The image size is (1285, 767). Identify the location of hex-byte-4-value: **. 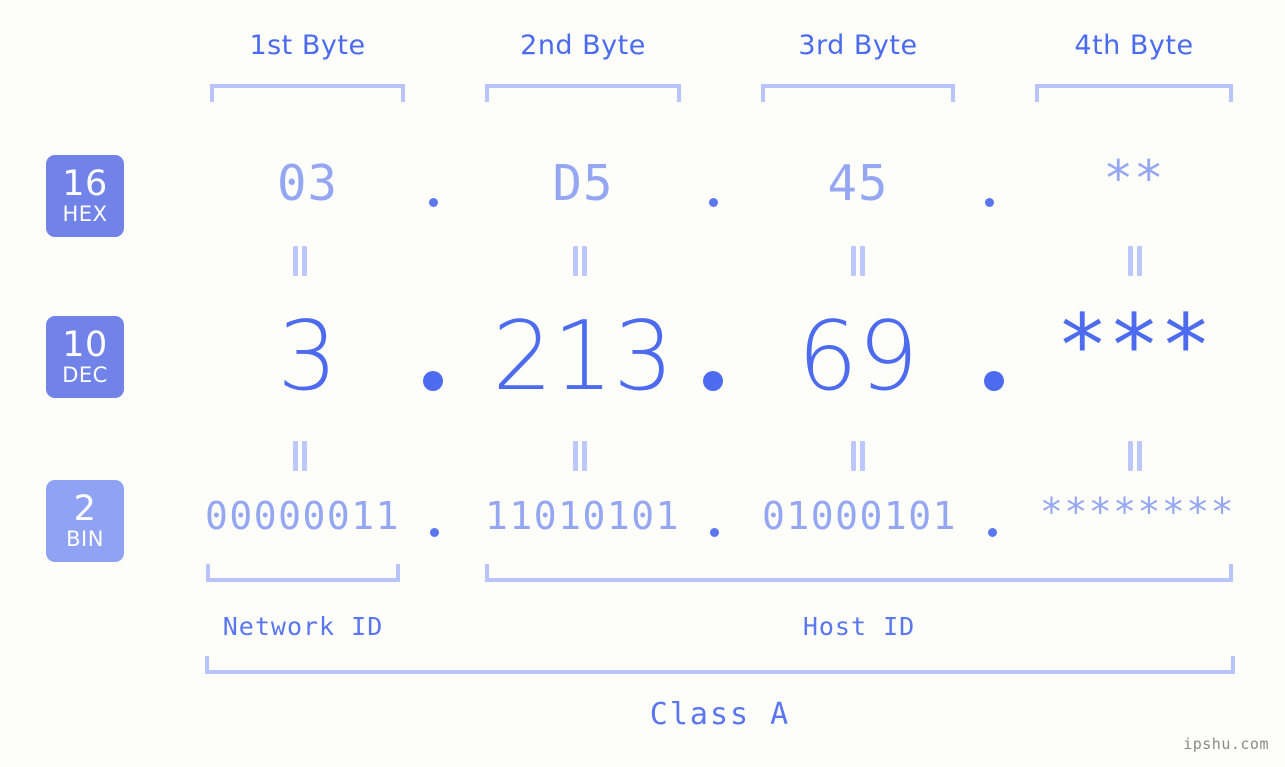
(1134, 178).